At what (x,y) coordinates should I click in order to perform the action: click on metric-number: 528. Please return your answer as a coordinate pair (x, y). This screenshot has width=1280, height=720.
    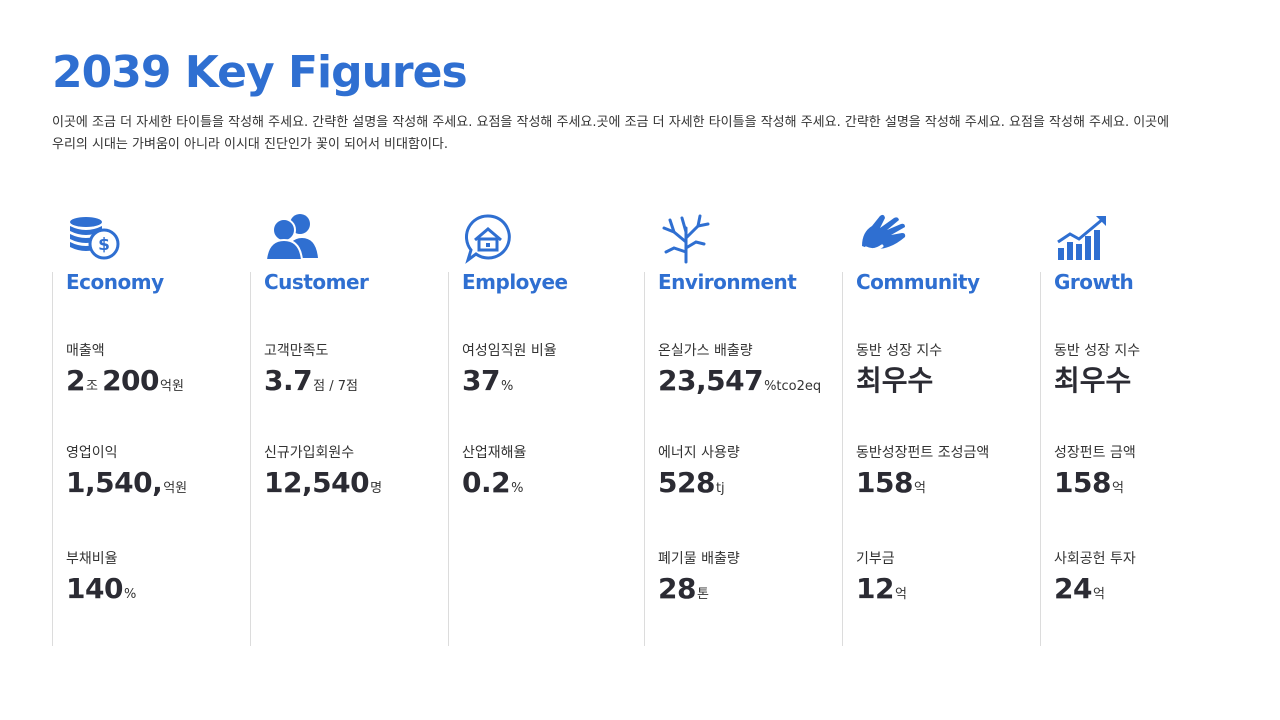
    Looking at the image, I should click on (686, 482).